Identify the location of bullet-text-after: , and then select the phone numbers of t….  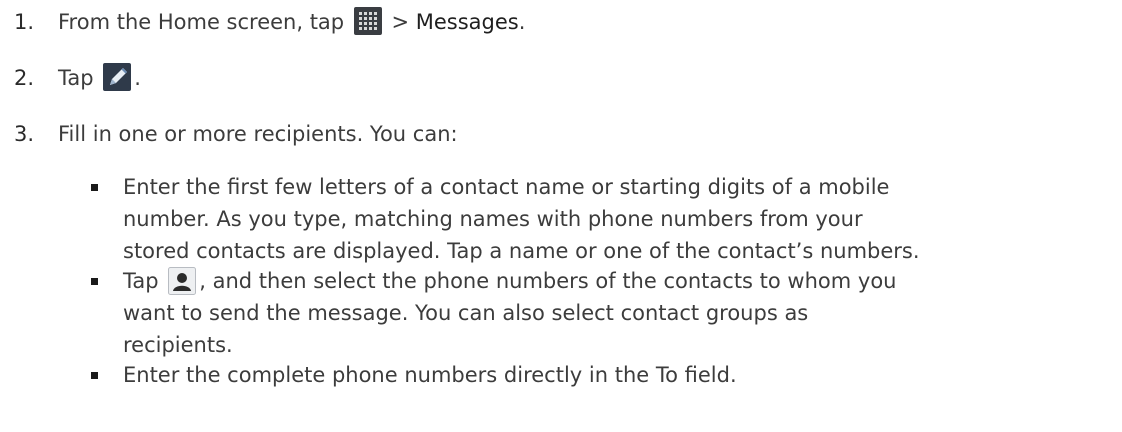
(548, 281).